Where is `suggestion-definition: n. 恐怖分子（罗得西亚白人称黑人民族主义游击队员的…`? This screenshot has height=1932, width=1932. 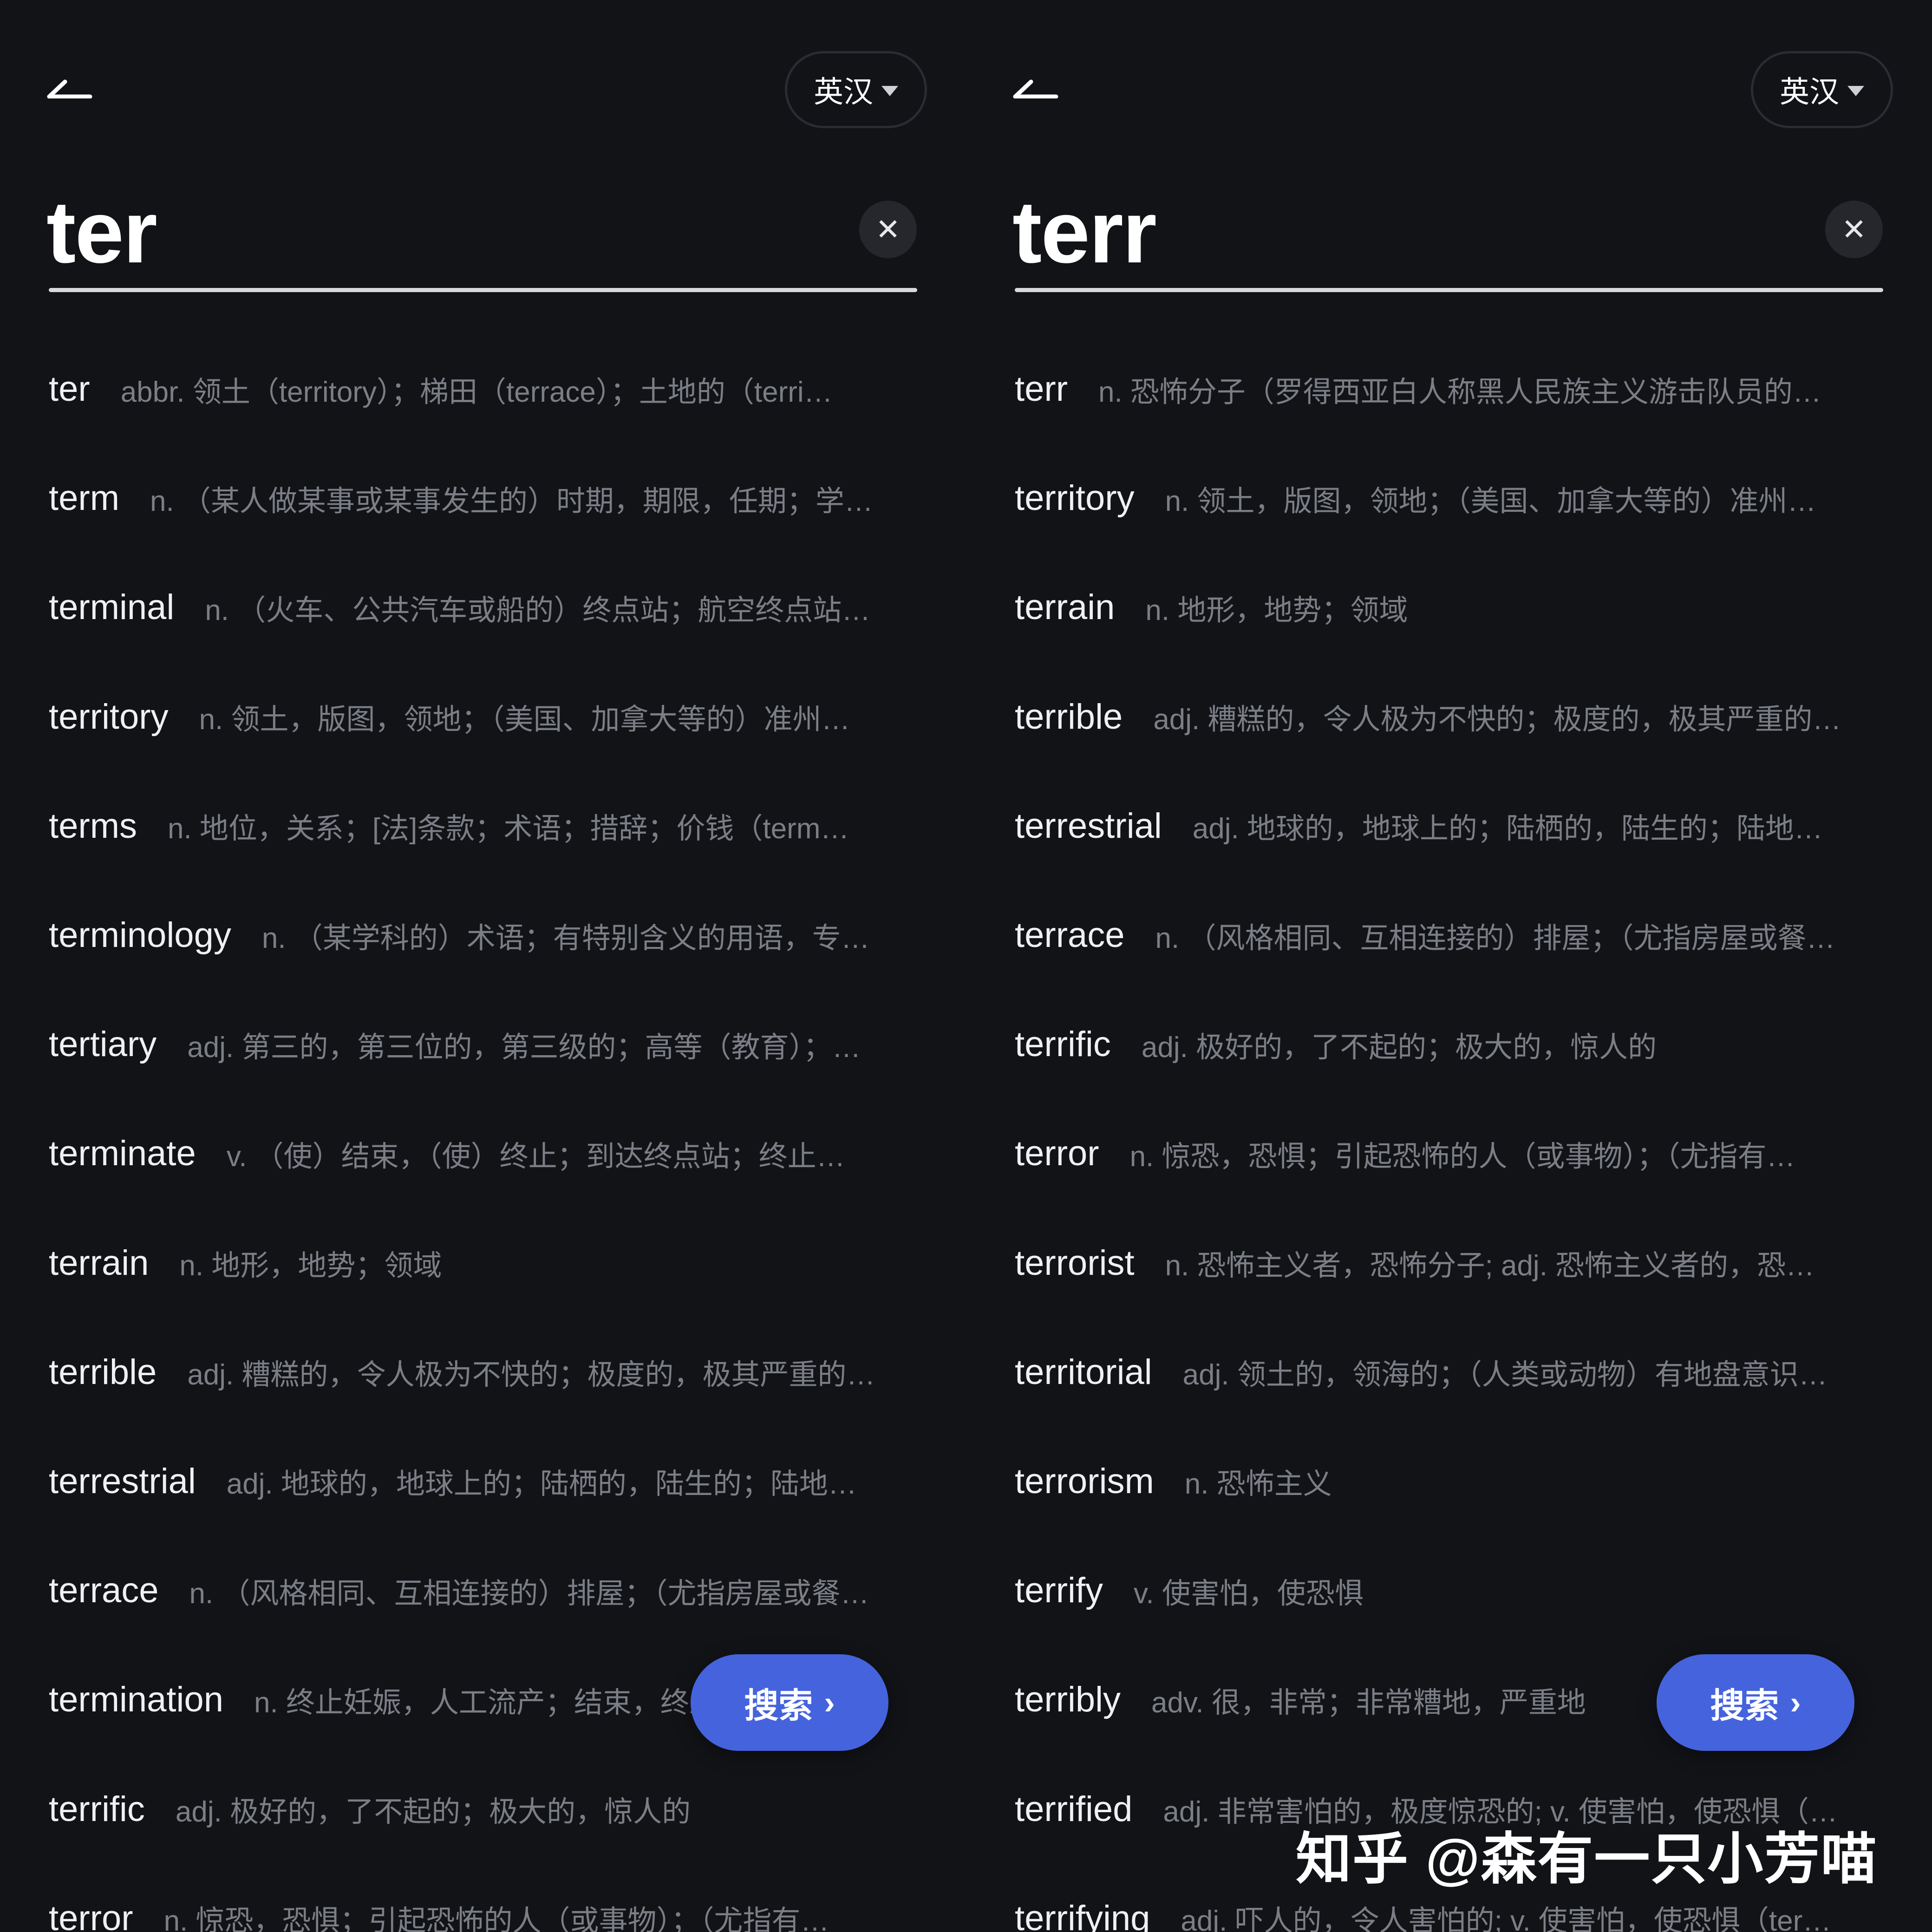
suggestion-definition: n. 恐怖分子（罗得西亚白人称黑人民族主义游击队员的… is located at coordinates (1459, 392).